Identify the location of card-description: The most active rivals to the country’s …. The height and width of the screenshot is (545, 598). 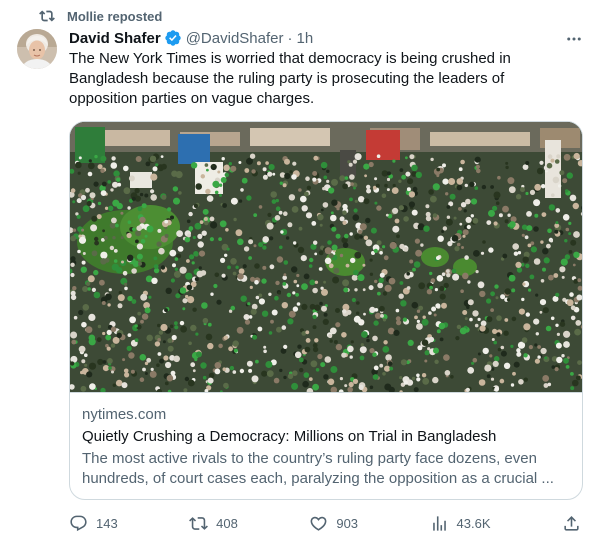
(318, 468).